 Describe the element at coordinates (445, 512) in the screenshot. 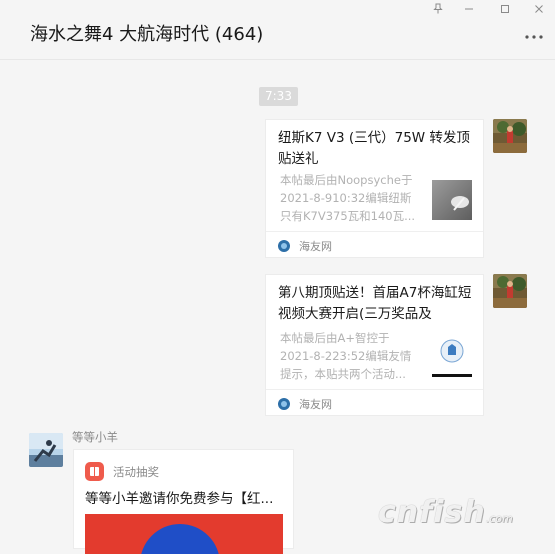

I see `watermark-logo: cnfish.com` at that location.